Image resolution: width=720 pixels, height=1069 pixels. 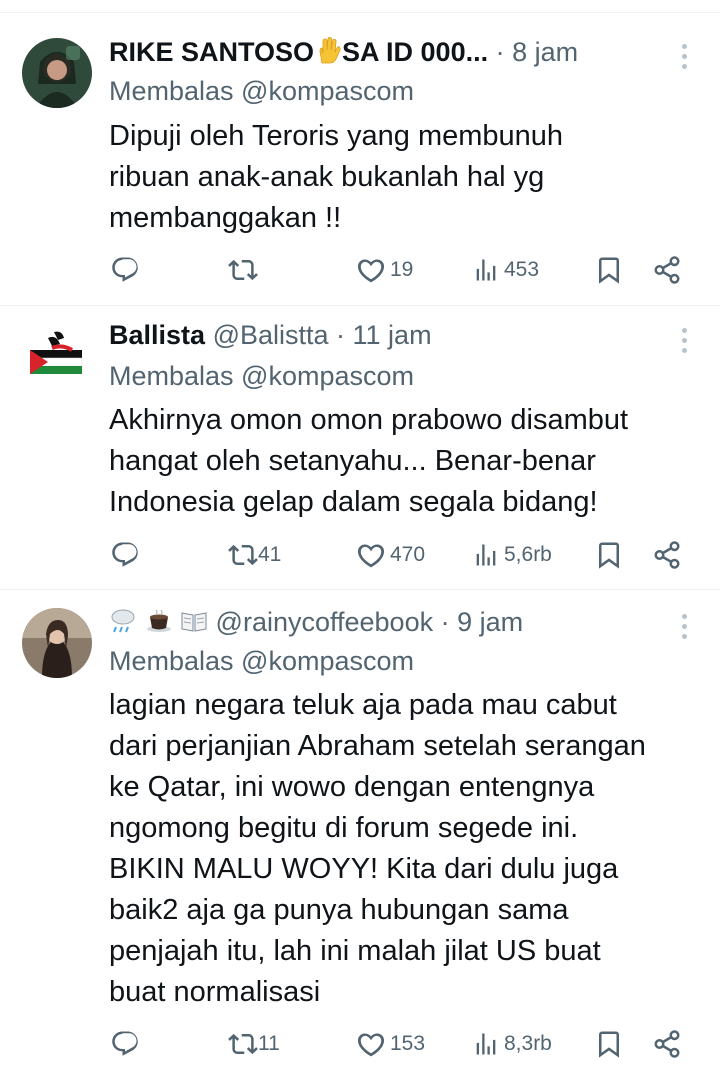 What do you see at coordinates (225, 218) in the screenshot?
I see `text-line: membanggakan !!` at bounding box center [225, 218].